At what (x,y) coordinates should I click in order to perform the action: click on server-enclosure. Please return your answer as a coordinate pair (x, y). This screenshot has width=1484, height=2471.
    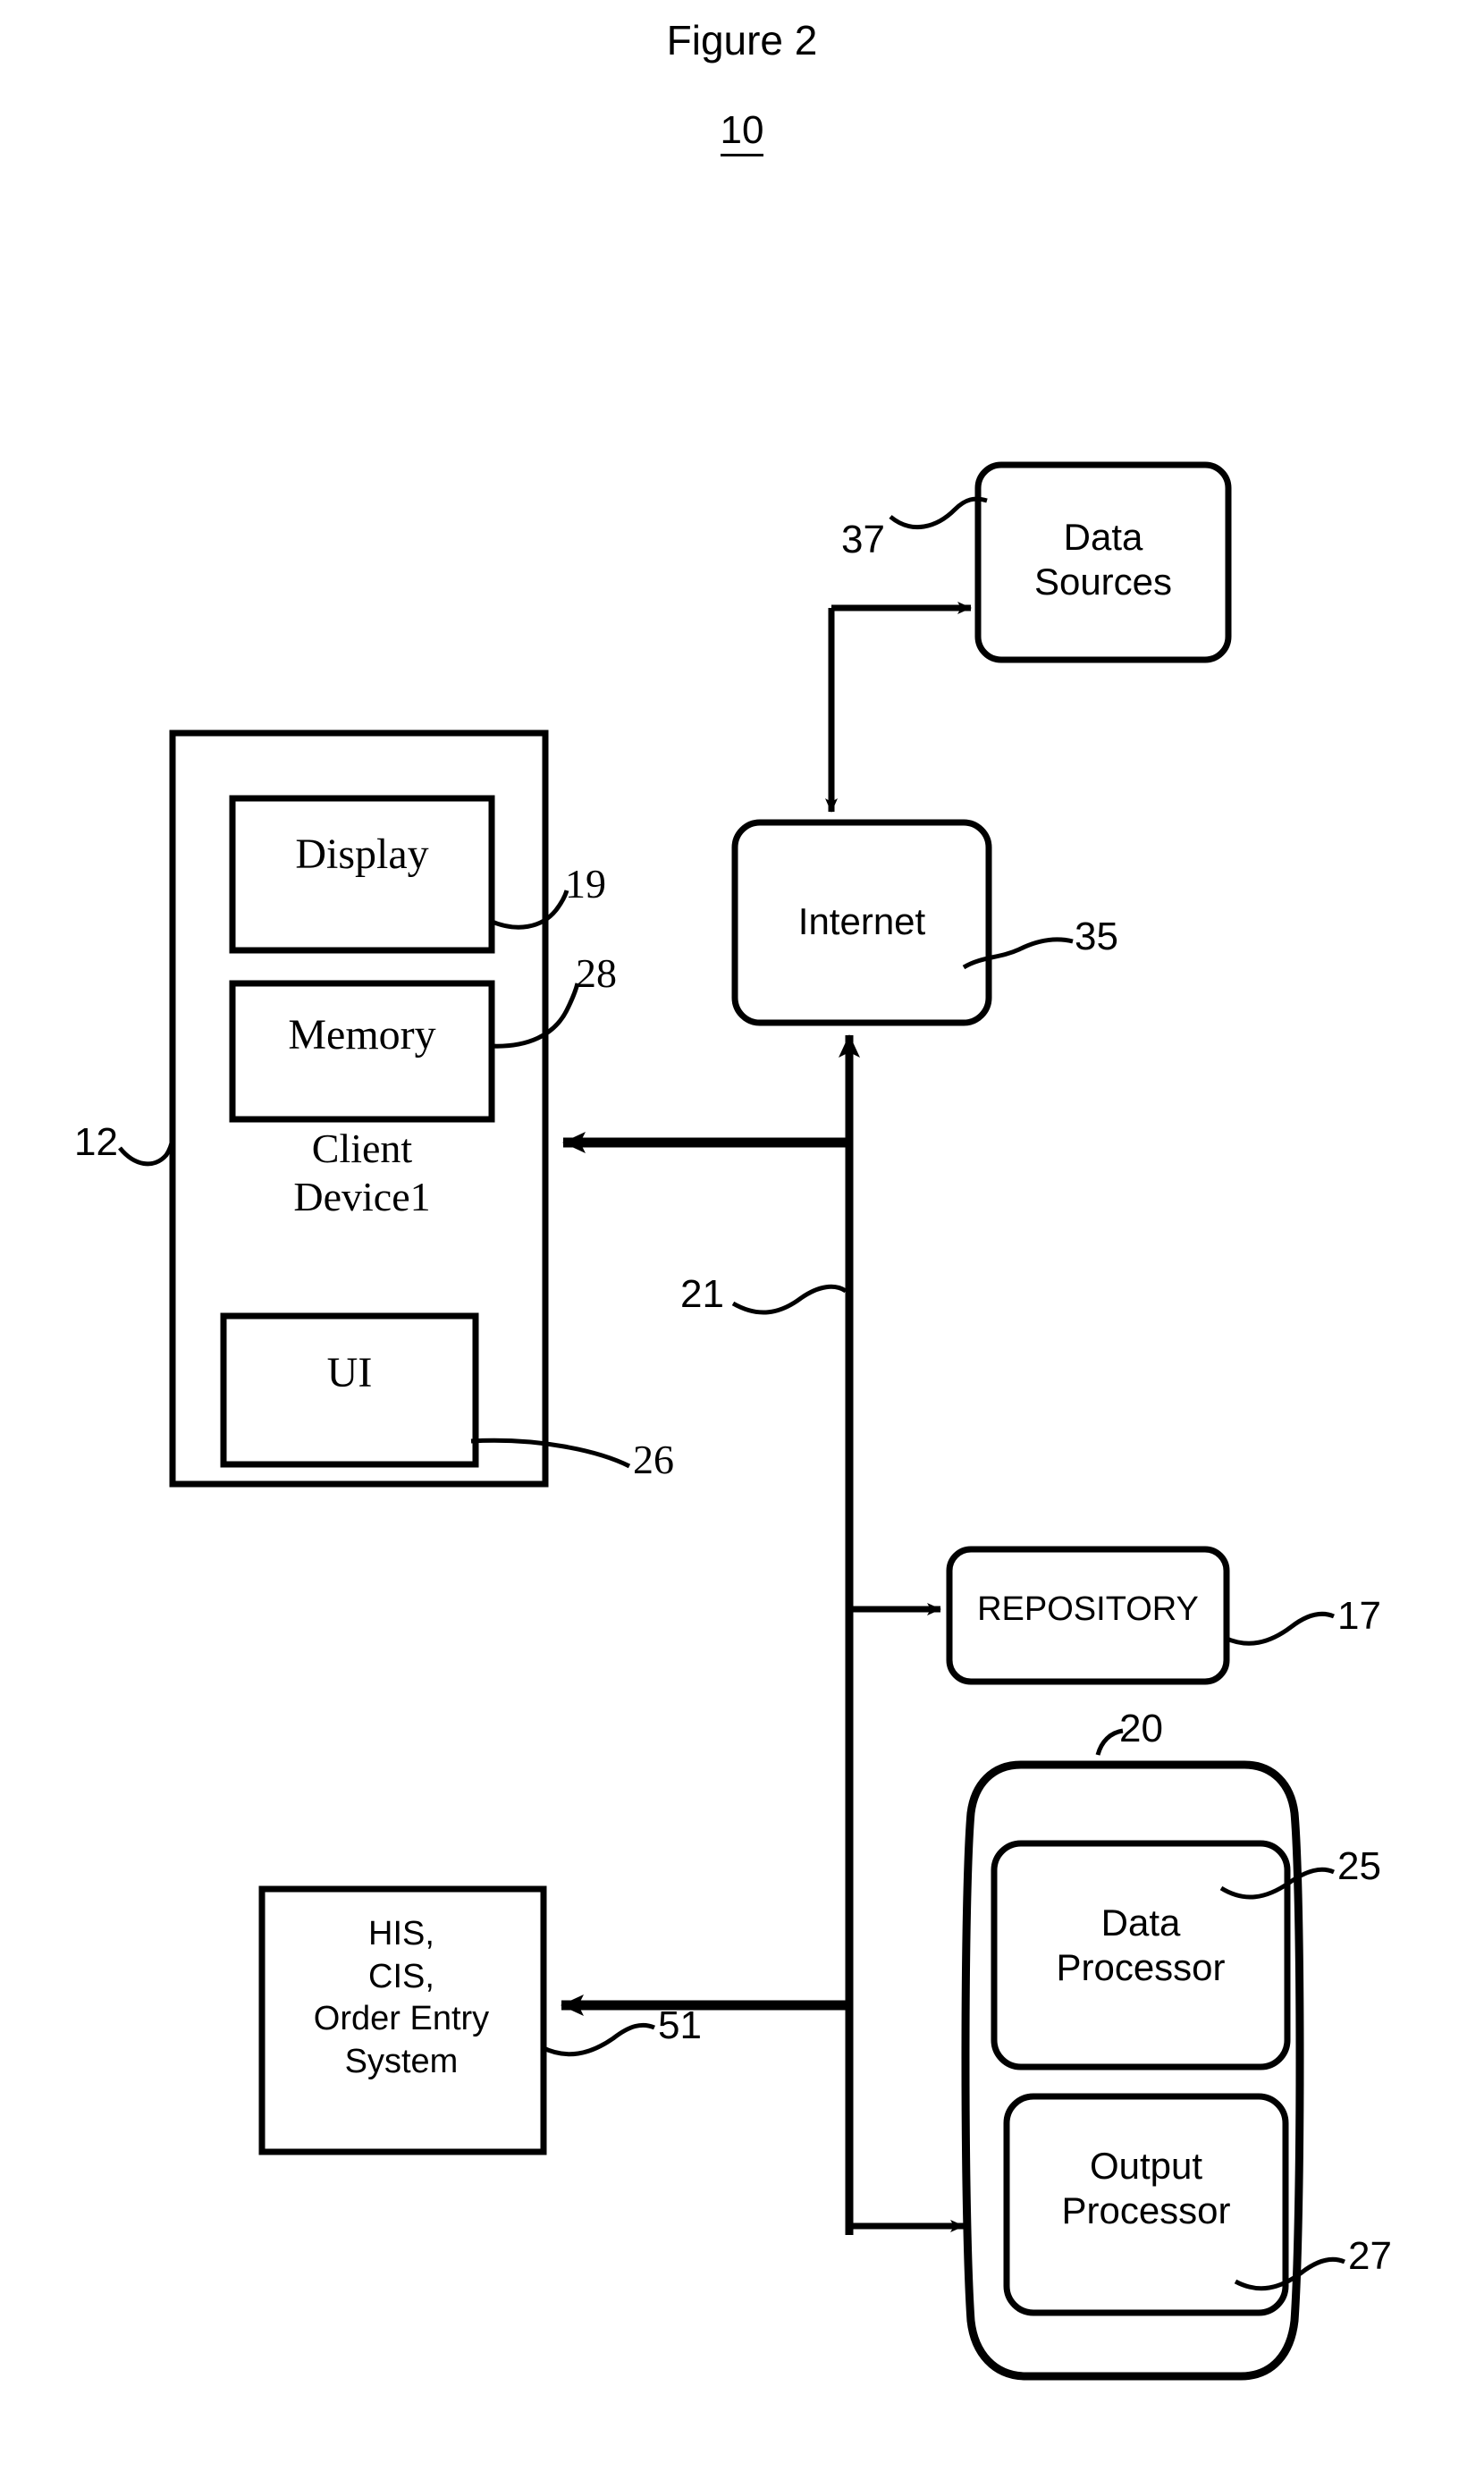
    Looking at the image, I should click on (1132, 2070).